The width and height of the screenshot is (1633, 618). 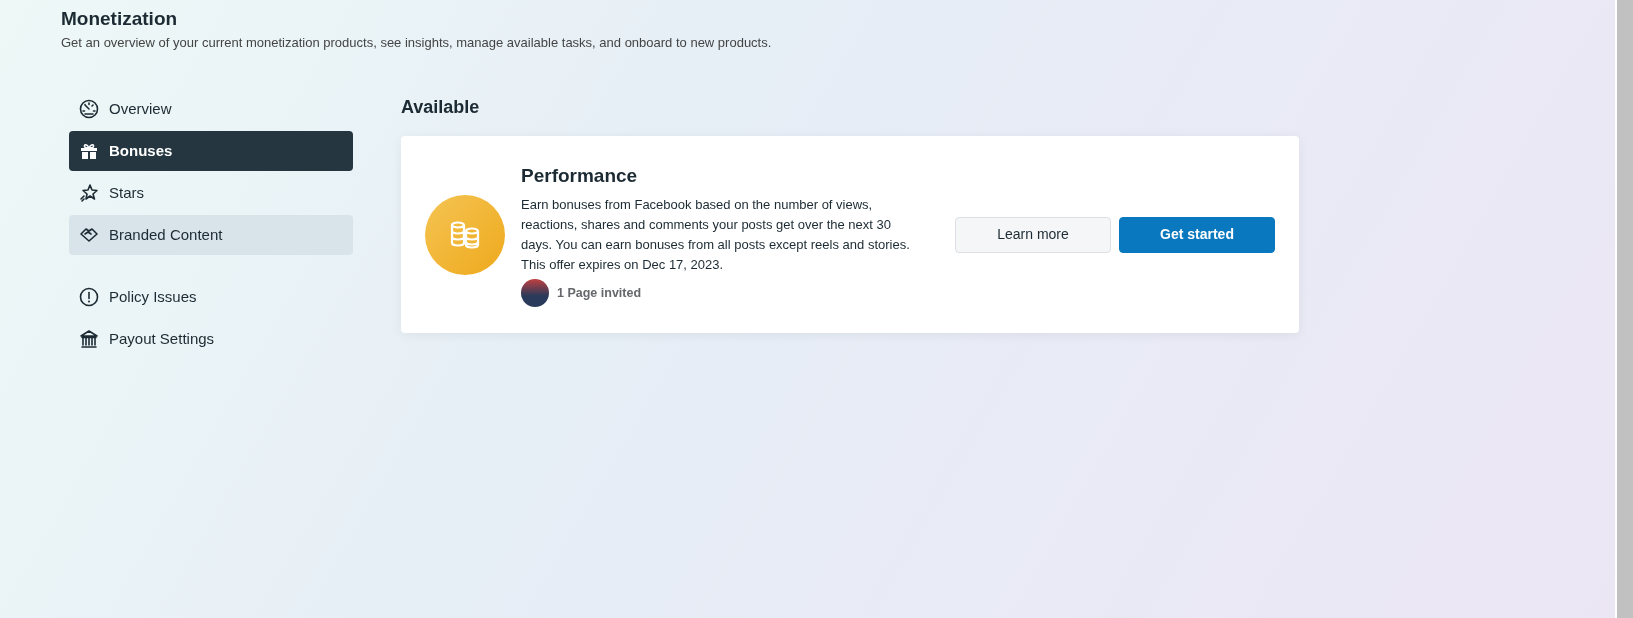 What do you see at coordinates (211, 235) in the screenshot?
I see `sidebar-item: Branded Content` at bounding box center [211, 235].